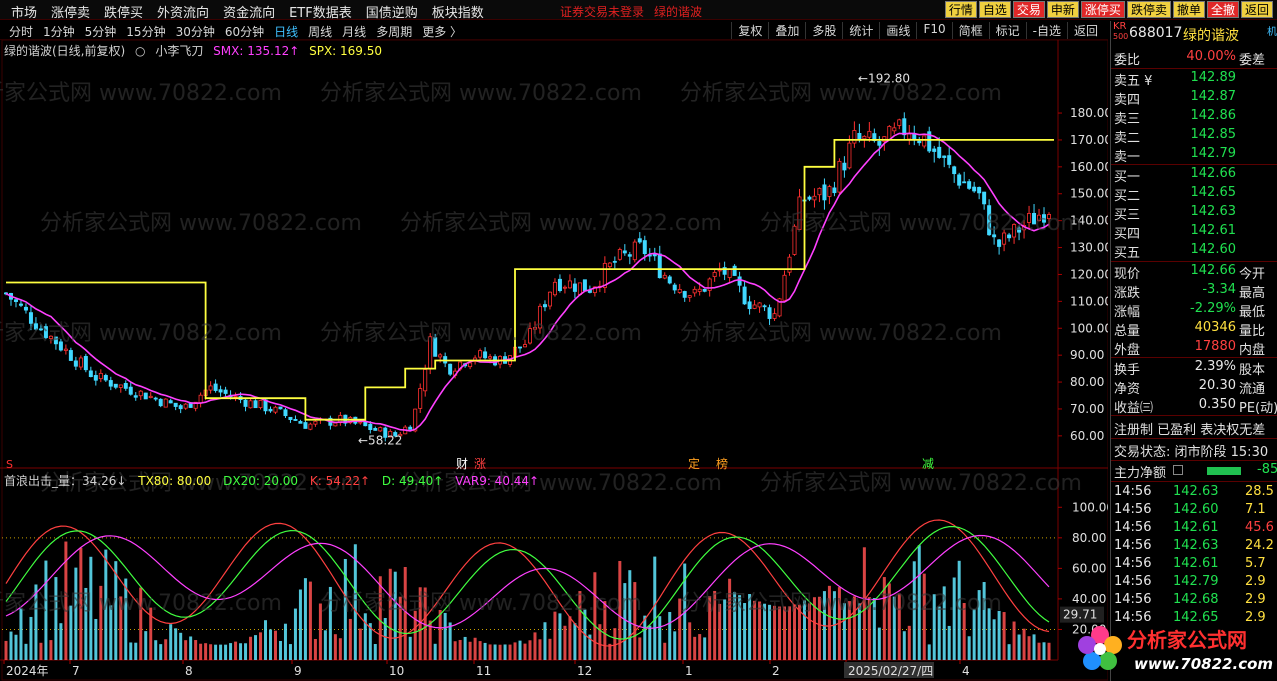 This screenshot has width=1277, height=681. What do you see at coordinates (897, 30) in the screenshot?
I see `chart-tool-4: 画线` at bounding box center [897, 30].